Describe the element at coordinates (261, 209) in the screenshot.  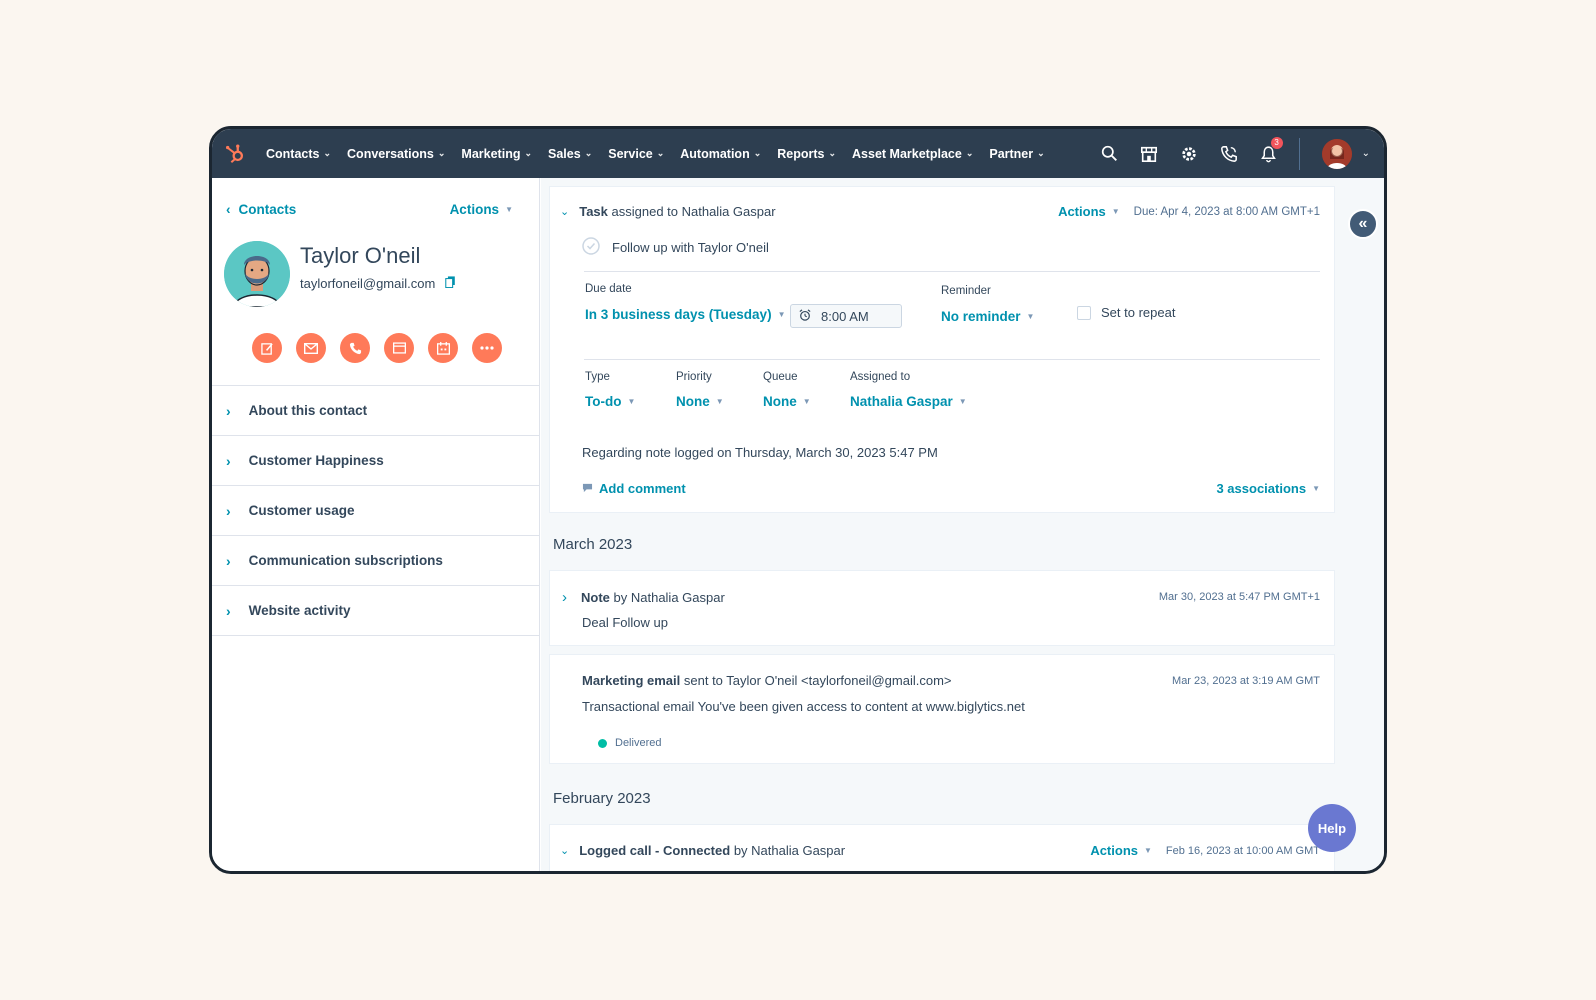
I see `back-to-contacts-link: ‹ Contacts` at that location.